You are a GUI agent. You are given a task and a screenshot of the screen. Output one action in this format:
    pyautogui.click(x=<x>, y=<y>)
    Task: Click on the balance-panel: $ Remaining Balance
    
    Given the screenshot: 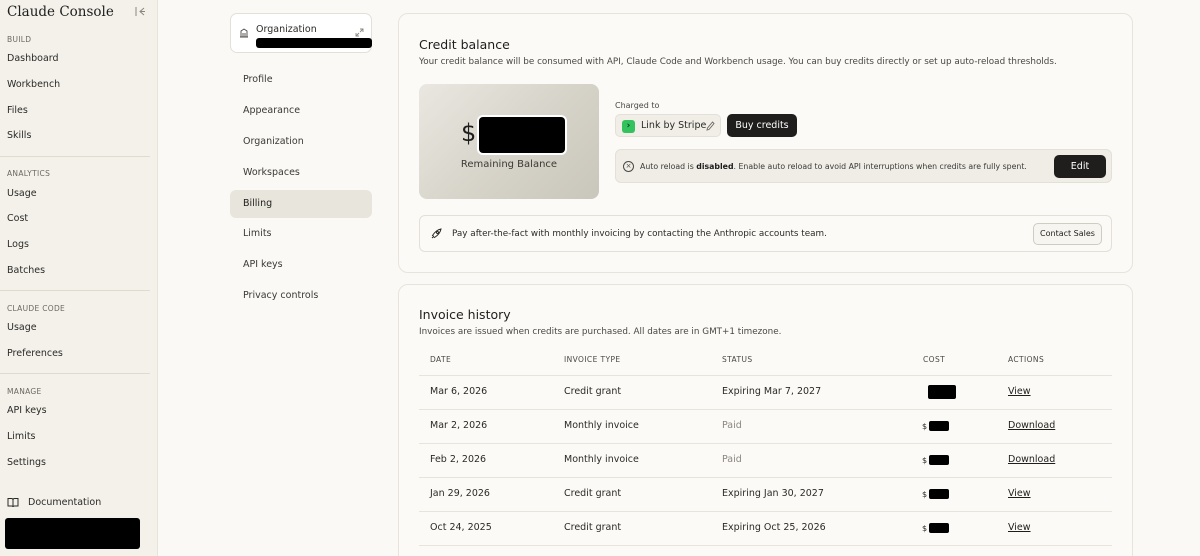 What is the action you would take?
    pyautogui.click(x=509, y=141)
    